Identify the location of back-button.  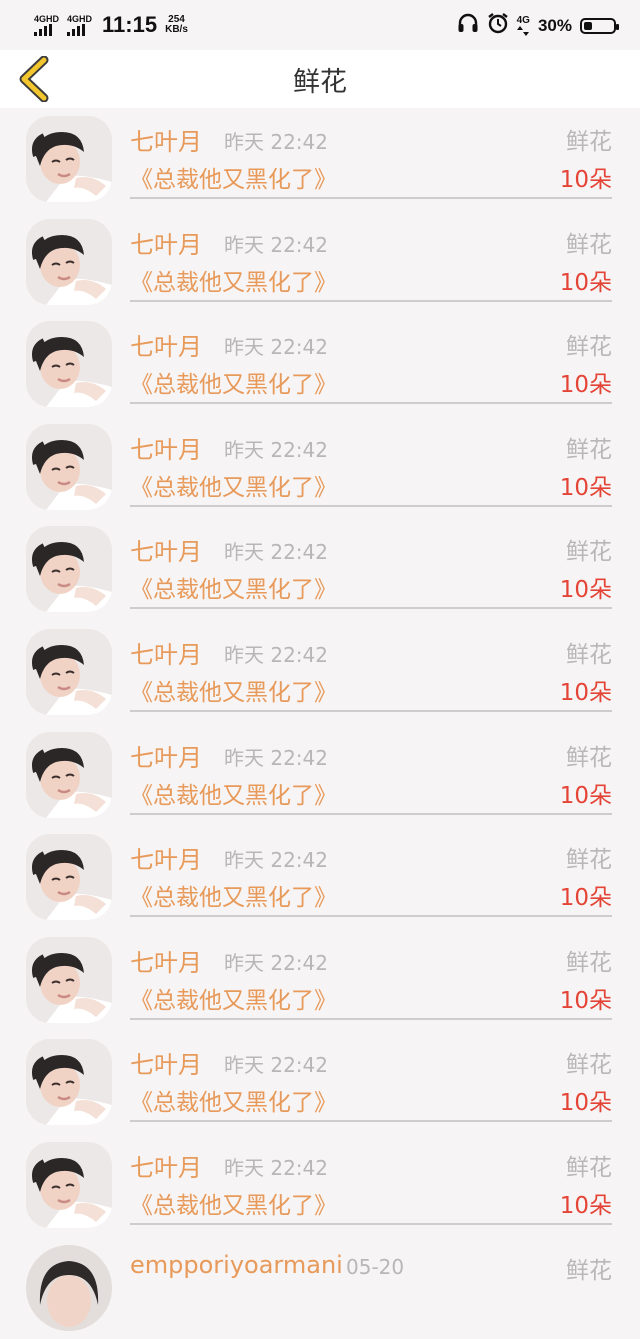
(36, 79).